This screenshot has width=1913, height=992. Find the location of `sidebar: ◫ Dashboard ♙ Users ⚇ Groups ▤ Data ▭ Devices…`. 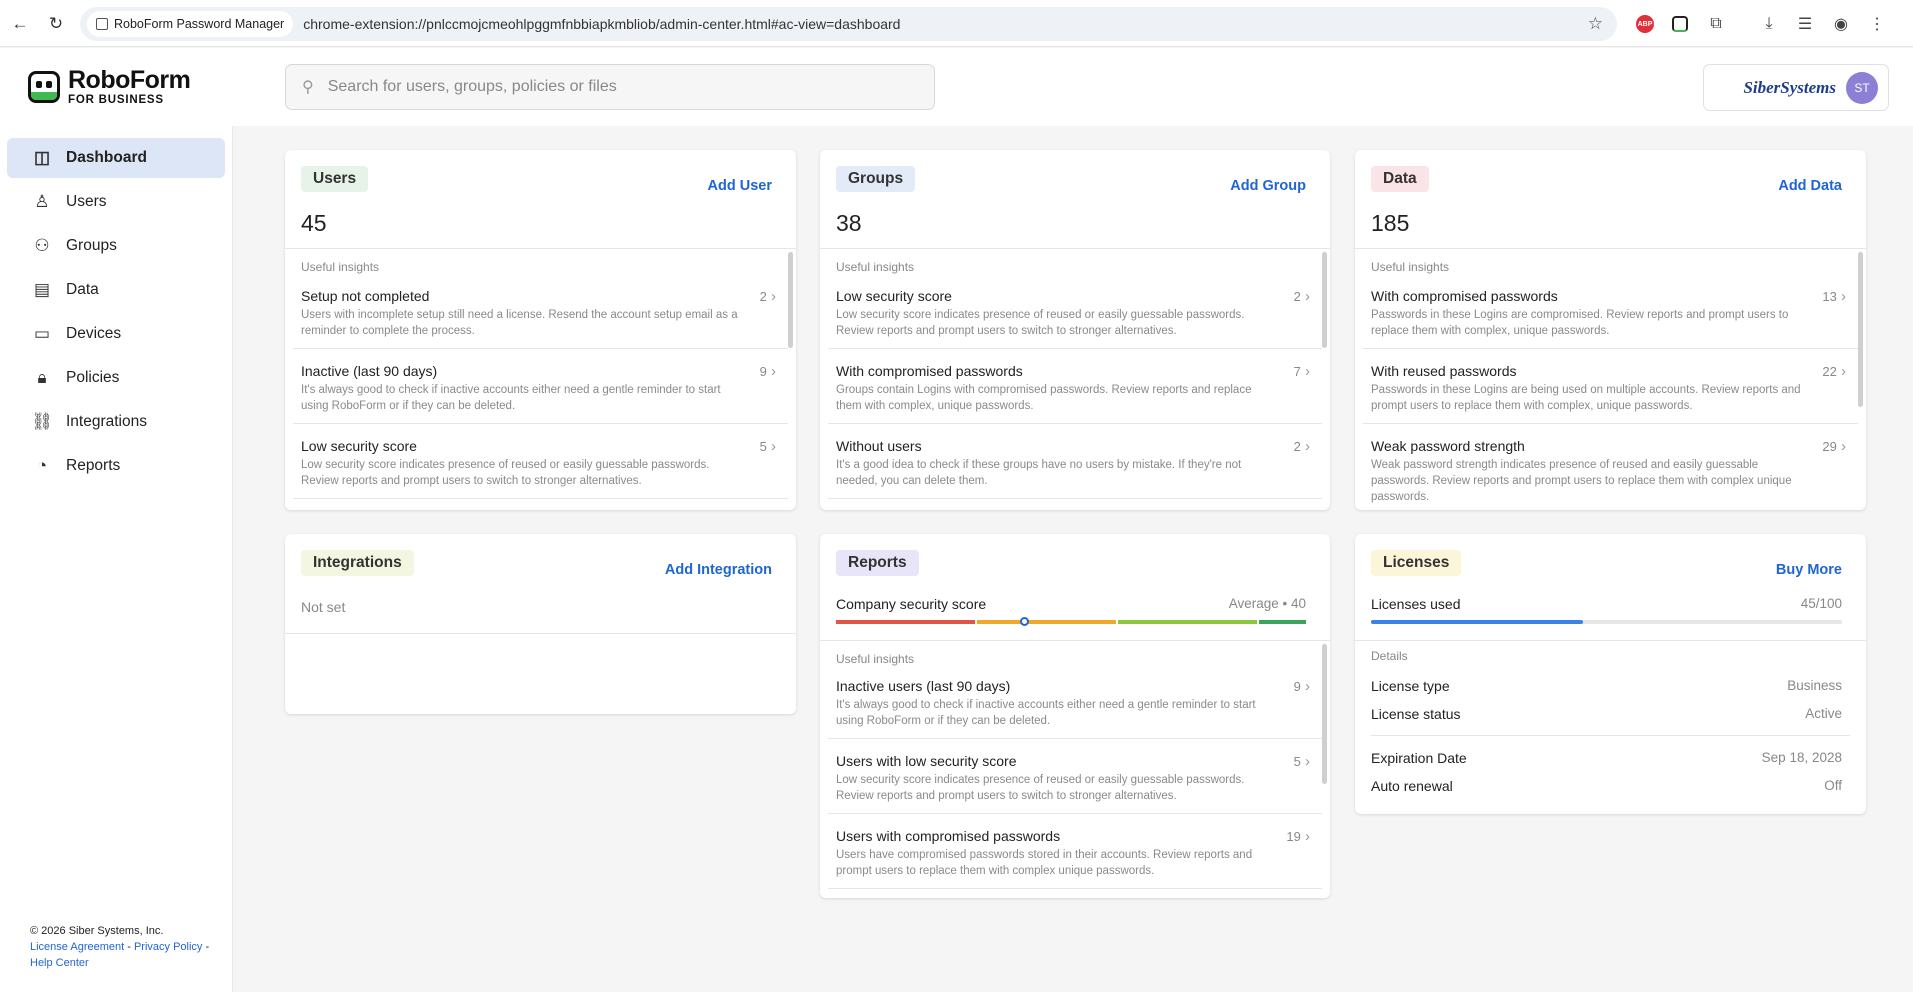

sidebar: ◫ Dashboard ♙ Users ⚇ Groups ▤ Data ▭ Devices… is located at coordinates (116, 559).